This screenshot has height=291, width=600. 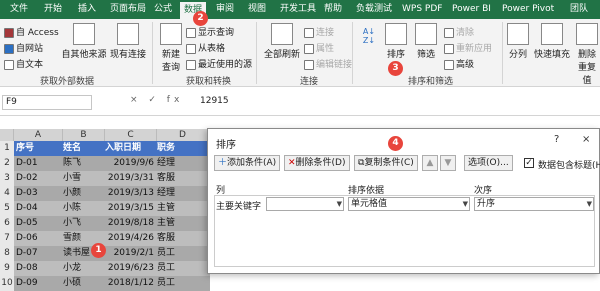 I want to click on text-to-columns-button: 分列, so click(x=518, y=41).